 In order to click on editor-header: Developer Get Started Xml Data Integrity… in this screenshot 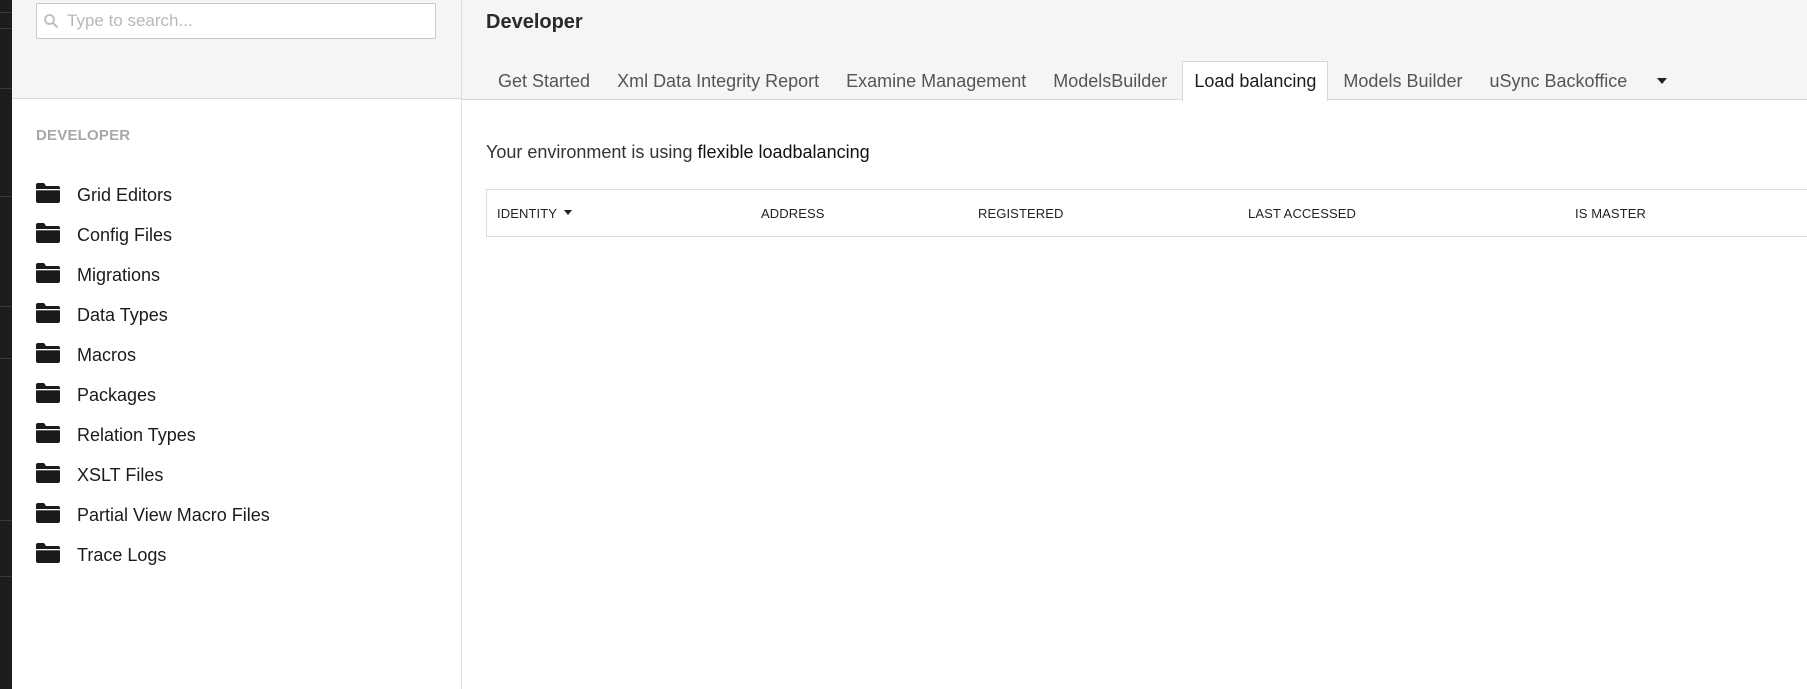, I will do `click(1134, 50)`.